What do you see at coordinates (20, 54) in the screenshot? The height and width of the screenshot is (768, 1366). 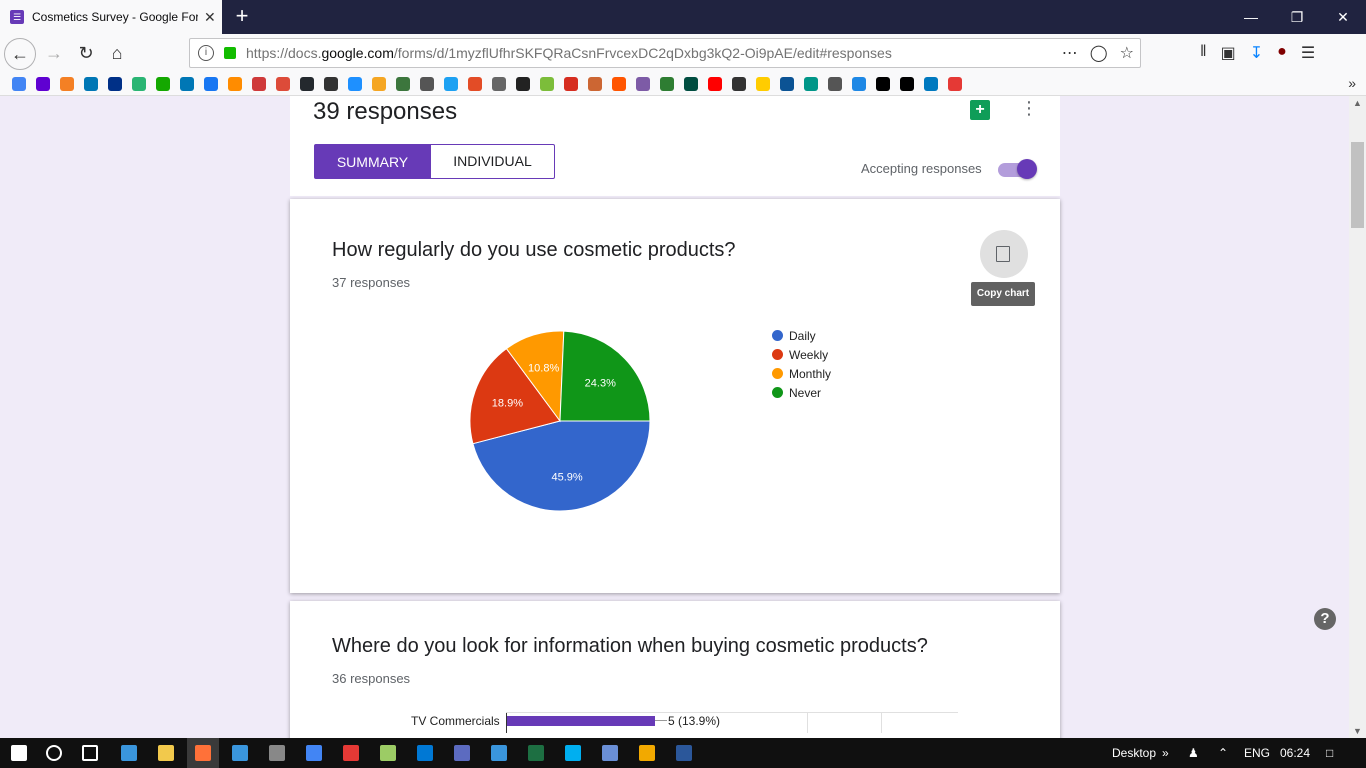 I see `back-button: ←` at bounding box center [20, 54].